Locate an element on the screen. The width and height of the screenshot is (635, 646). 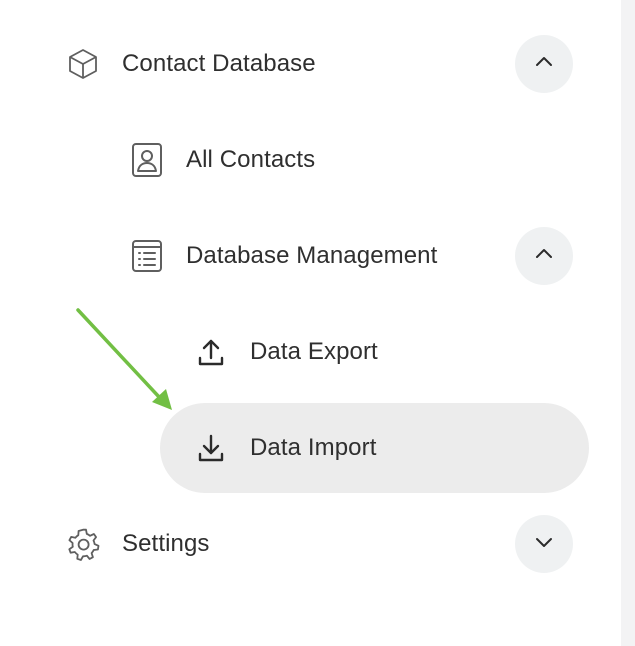
nav-item-settings: Settings is located at coordinates (136, 544).